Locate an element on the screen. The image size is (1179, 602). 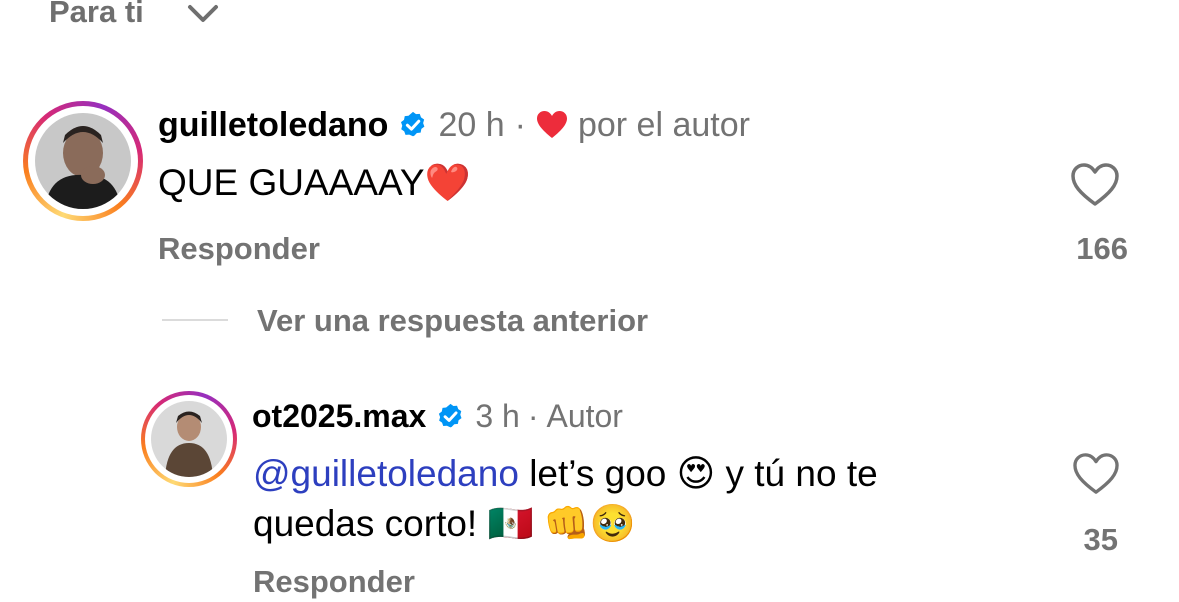
heart-eyes-emoji: 😍 is located at coordinates (696, 473).